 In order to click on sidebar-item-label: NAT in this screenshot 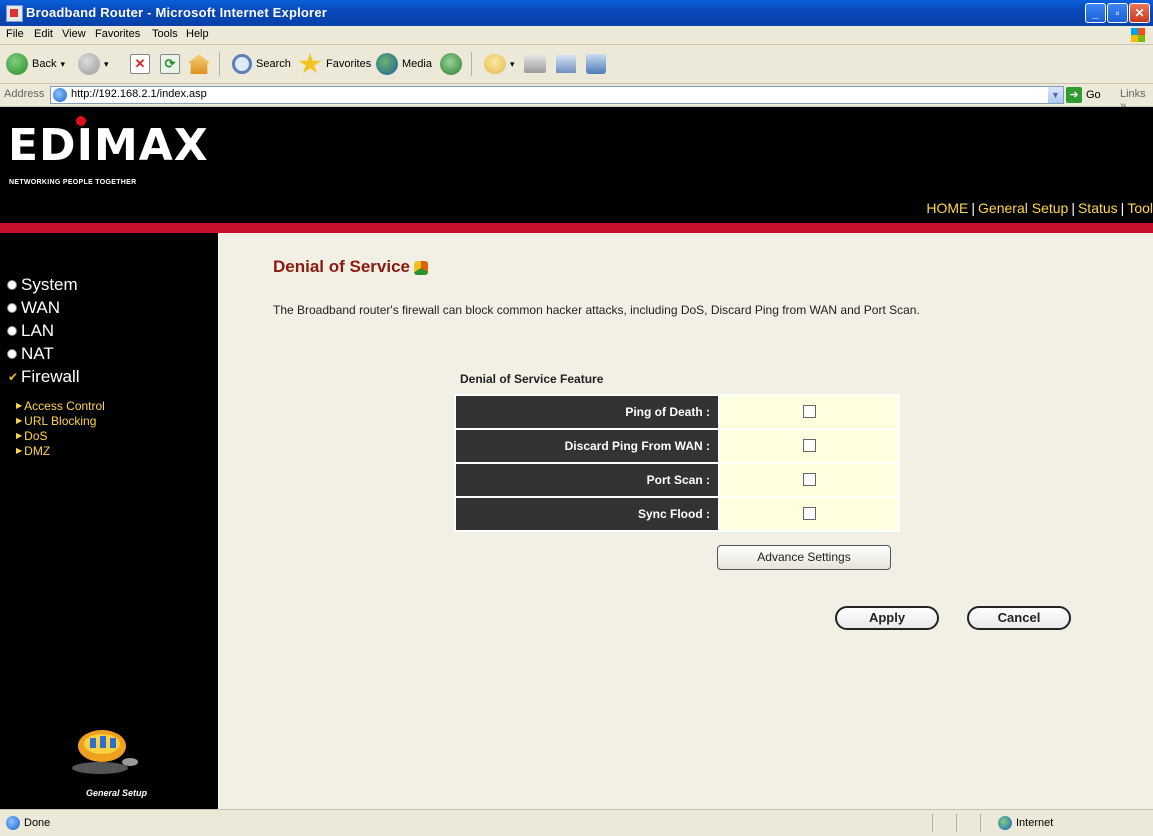, I will do `click(37, 353)`.